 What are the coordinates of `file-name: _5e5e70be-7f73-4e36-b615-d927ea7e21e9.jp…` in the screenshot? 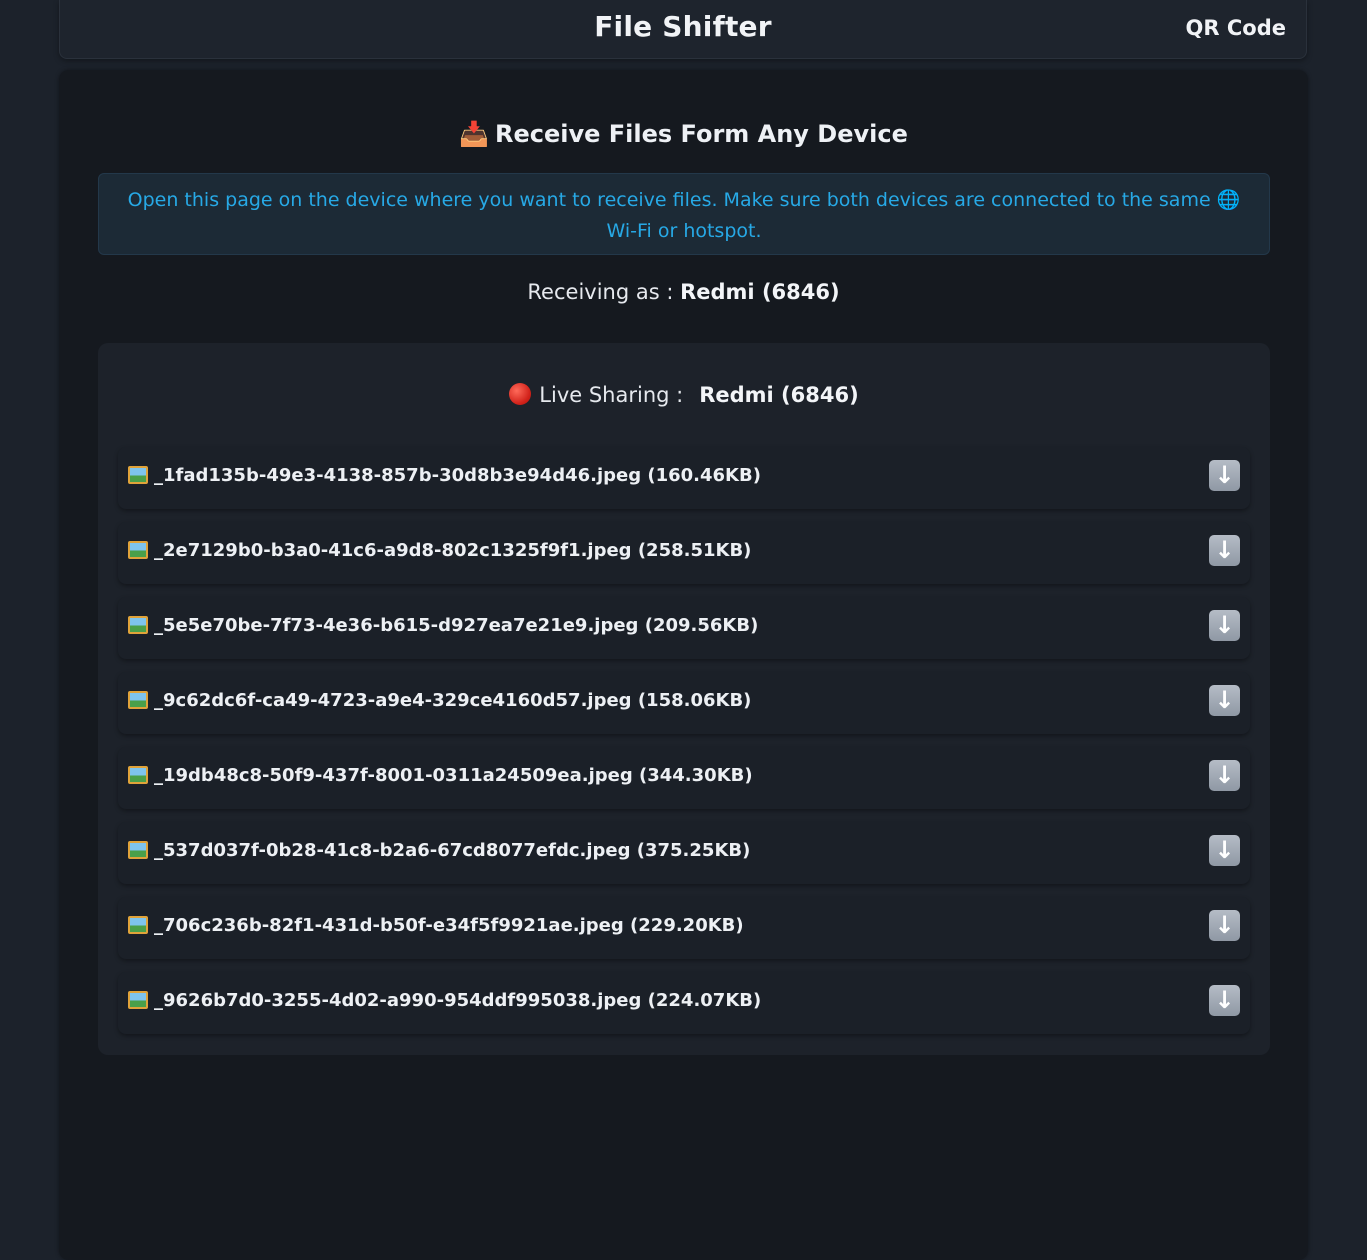 It's located at (456, 625).